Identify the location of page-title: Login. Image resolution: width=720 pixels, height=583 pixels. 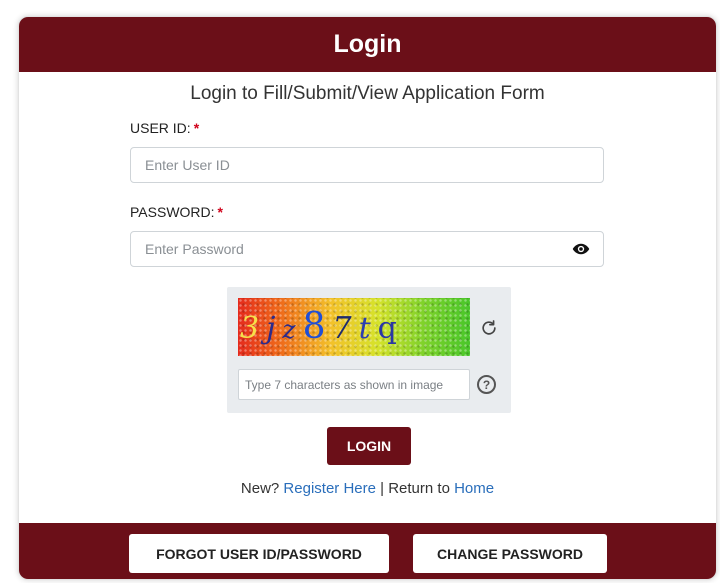
(367, 44).